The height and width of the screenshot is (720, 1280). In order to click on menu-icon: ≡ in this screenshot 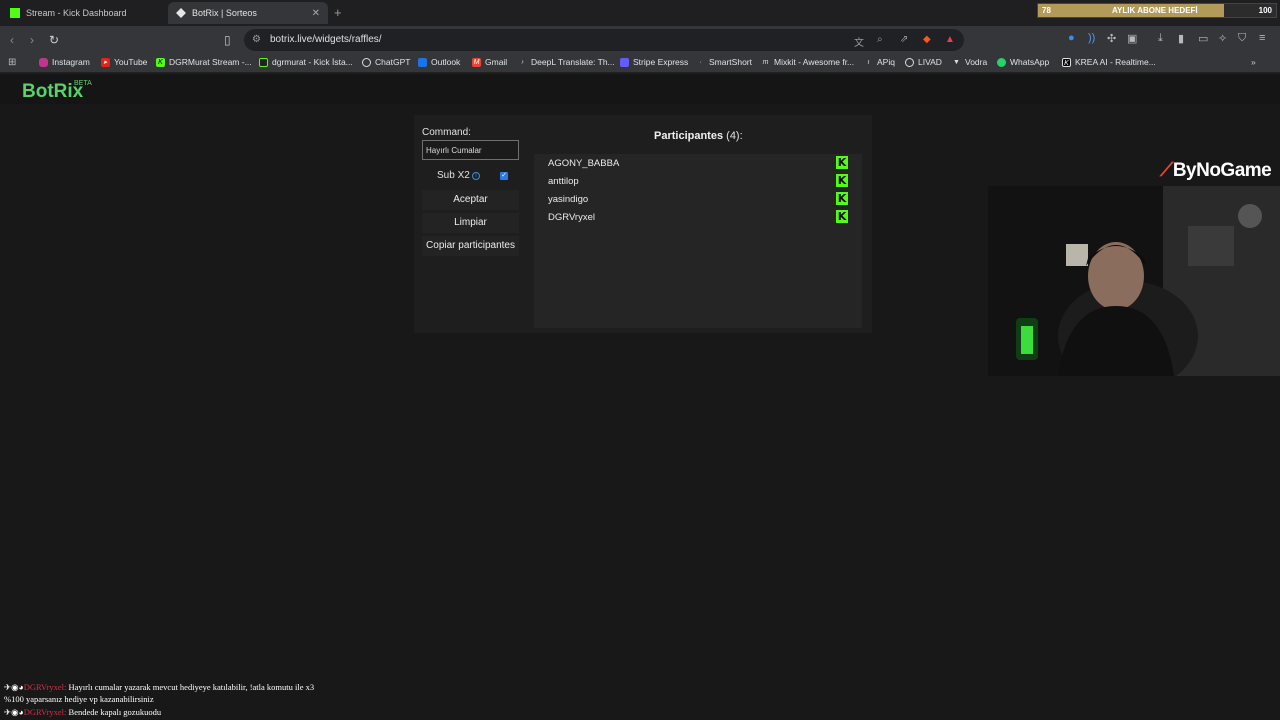, I will do `click(1262, 38)`.